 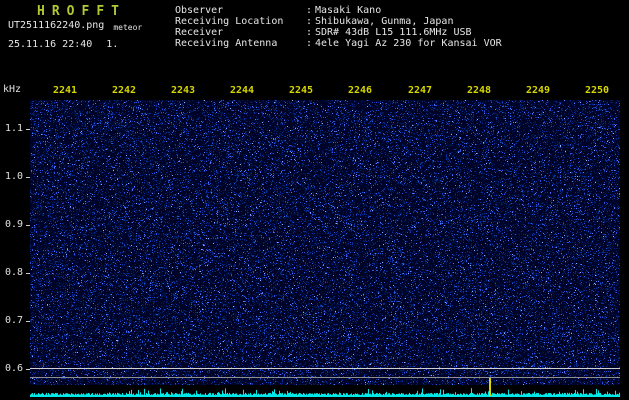 I want to click on app-logo: HROFFT, so click(x=81, y=11).